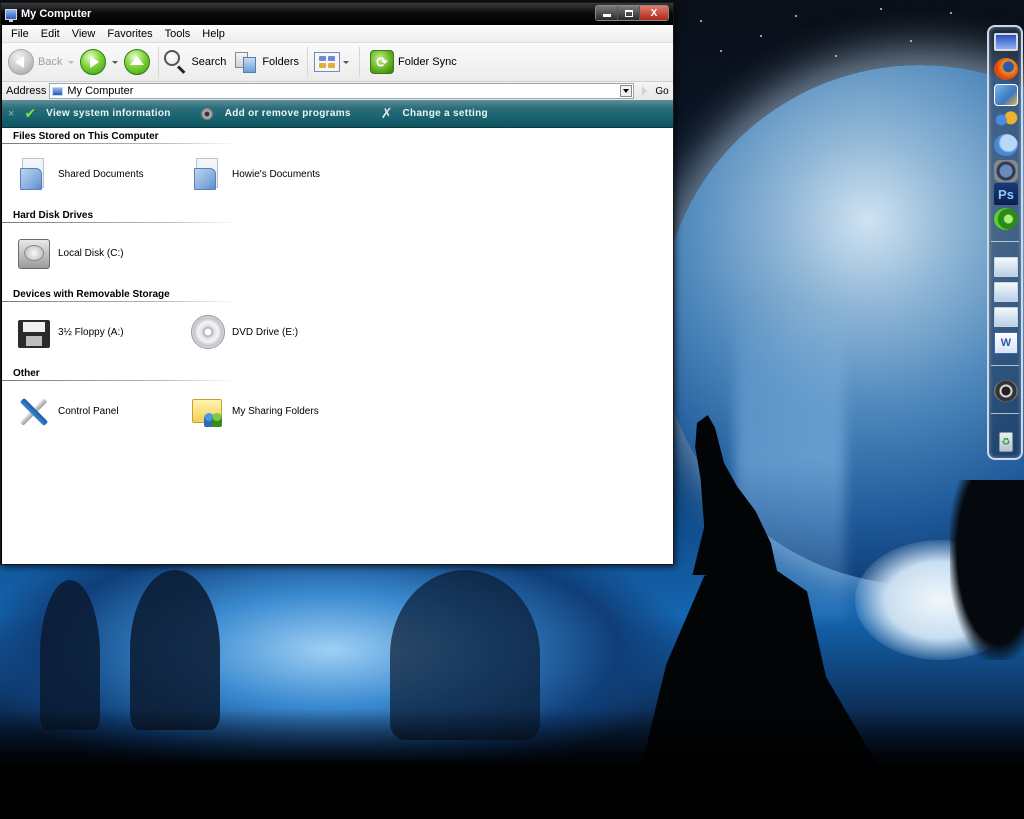 This screenshot has width=1024, height=819. I want to click on item-howies-documents: Howie's Documents, so click(255, 174).